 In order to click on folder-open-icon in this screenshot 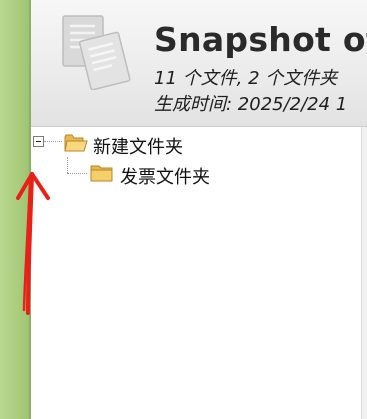, I will do `click(76, 143)`.